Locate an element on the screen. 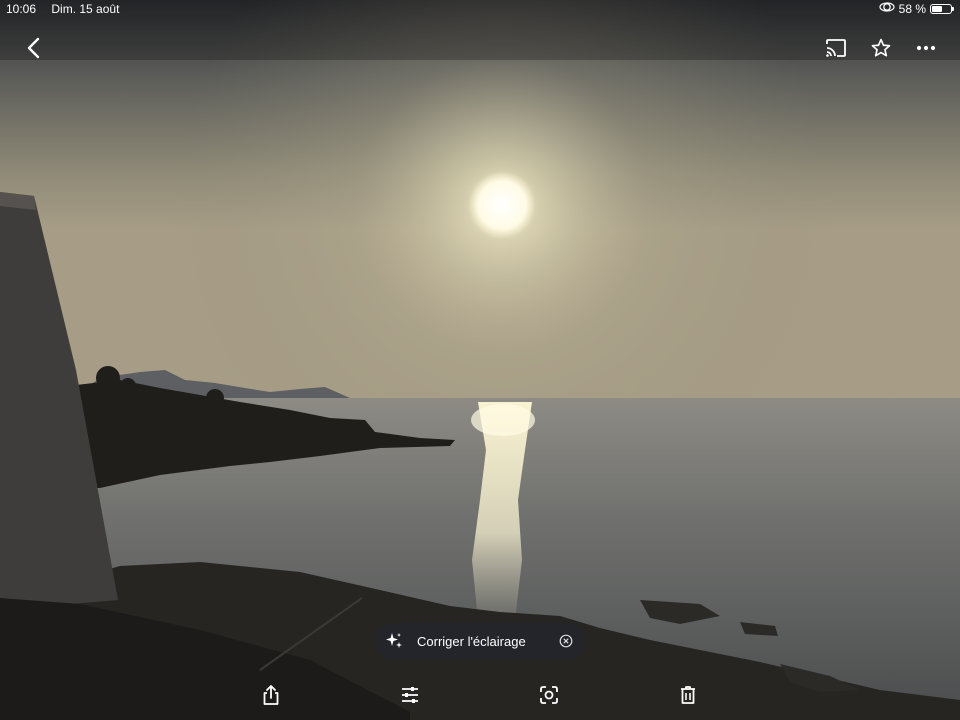 Image resolution: width=960 pixels, height=720 pixels. share-button is located at coordinates (271, 695).